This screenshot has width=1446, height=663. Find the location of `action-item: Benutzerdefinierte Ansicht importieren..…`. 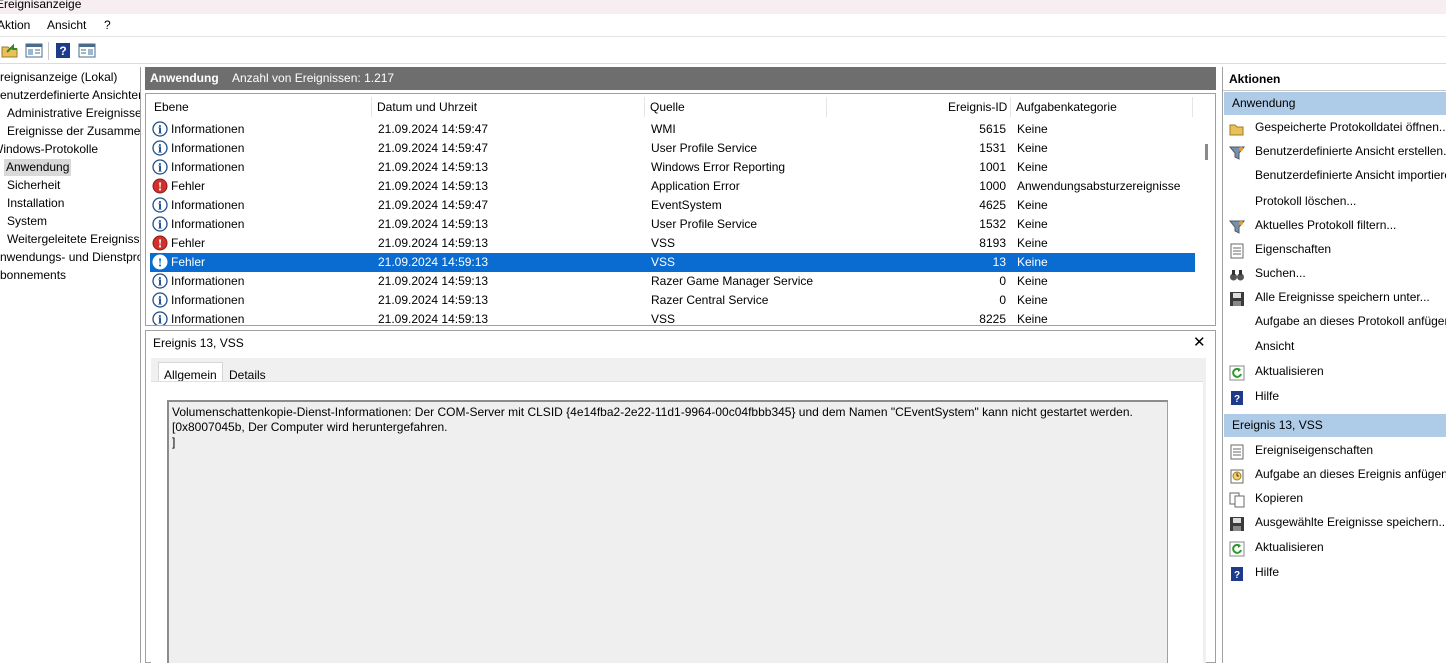

action-item: Benutzerdefinierte Ansicht importieren..… is located at coordinates (1350, 175).